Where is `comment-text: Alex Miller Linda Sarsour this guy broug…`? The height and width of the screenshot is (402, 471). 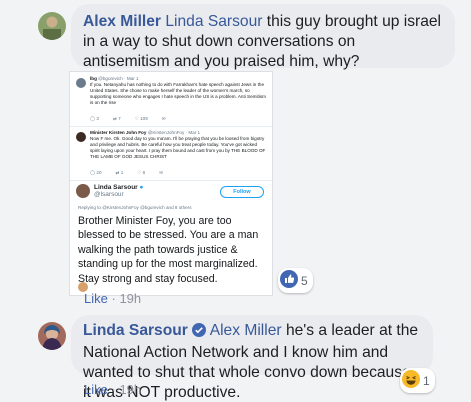 comment-text: Alex Miller Linda Sarsour this guy broug… is located at coordinates (263, 42).